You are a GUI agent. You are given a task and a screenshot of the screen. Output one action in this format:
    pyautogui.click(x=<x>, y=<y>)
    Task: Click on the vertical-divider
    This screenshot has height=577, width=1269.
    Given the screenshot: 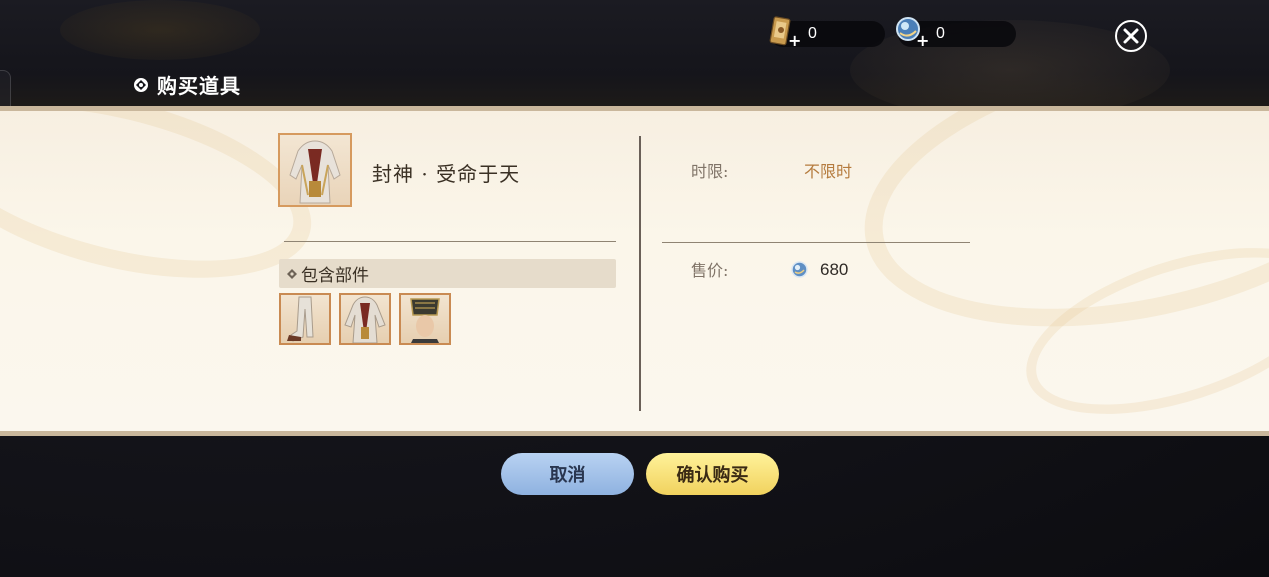 What is the action you would take?
    pyautogui.click(x=640, y=273)
    